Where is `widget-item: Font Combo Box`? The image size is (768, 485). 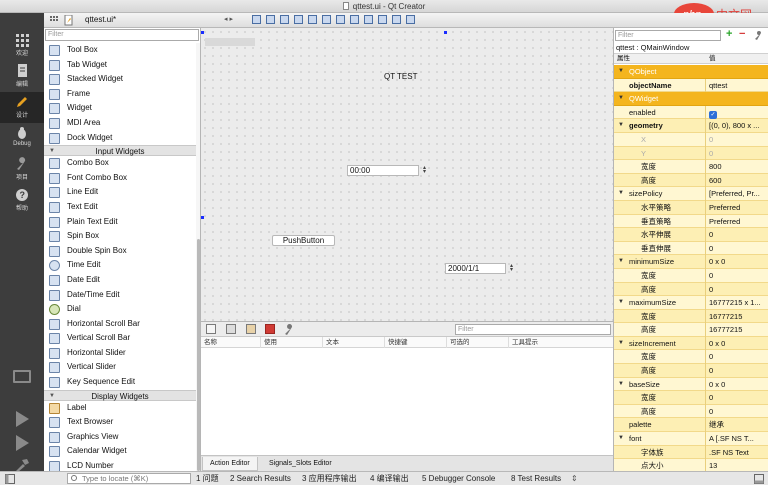
widget-item: Font Combo Box is located at coordinates (120, 178).